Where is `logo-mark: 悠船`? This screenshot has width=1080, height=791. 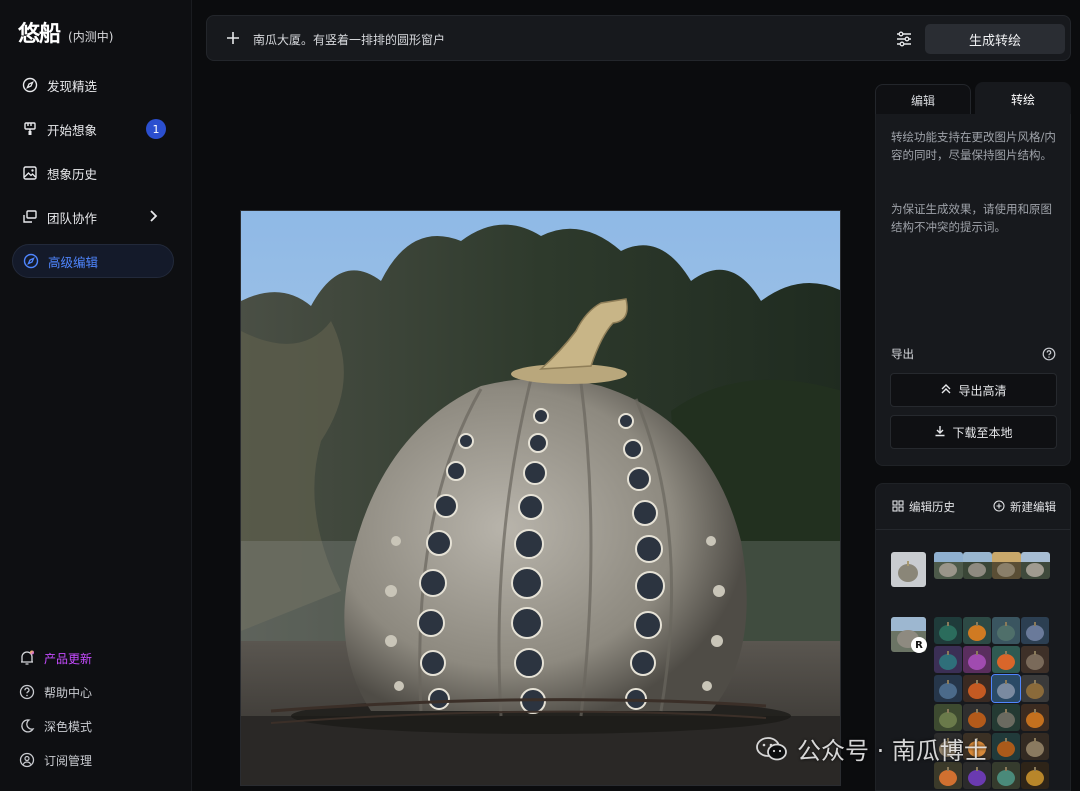 logo-mark: 悠船 is located at coordinates (39, 34).